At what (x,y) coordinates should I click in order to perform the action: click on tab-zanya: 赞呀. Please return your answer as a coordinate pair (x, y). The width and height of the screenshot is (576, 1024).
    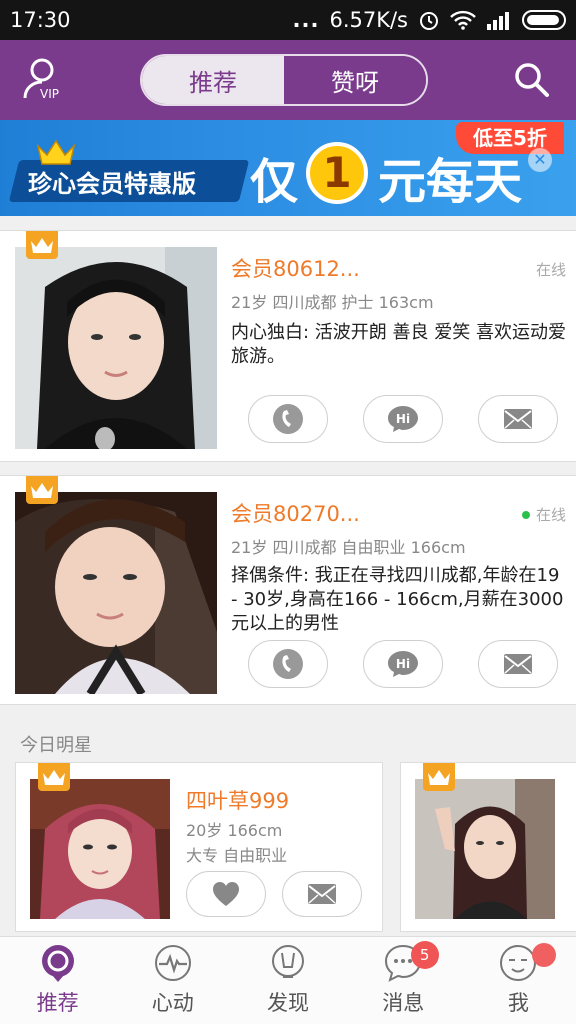
    Looking at the image, I should click on (355, 80).